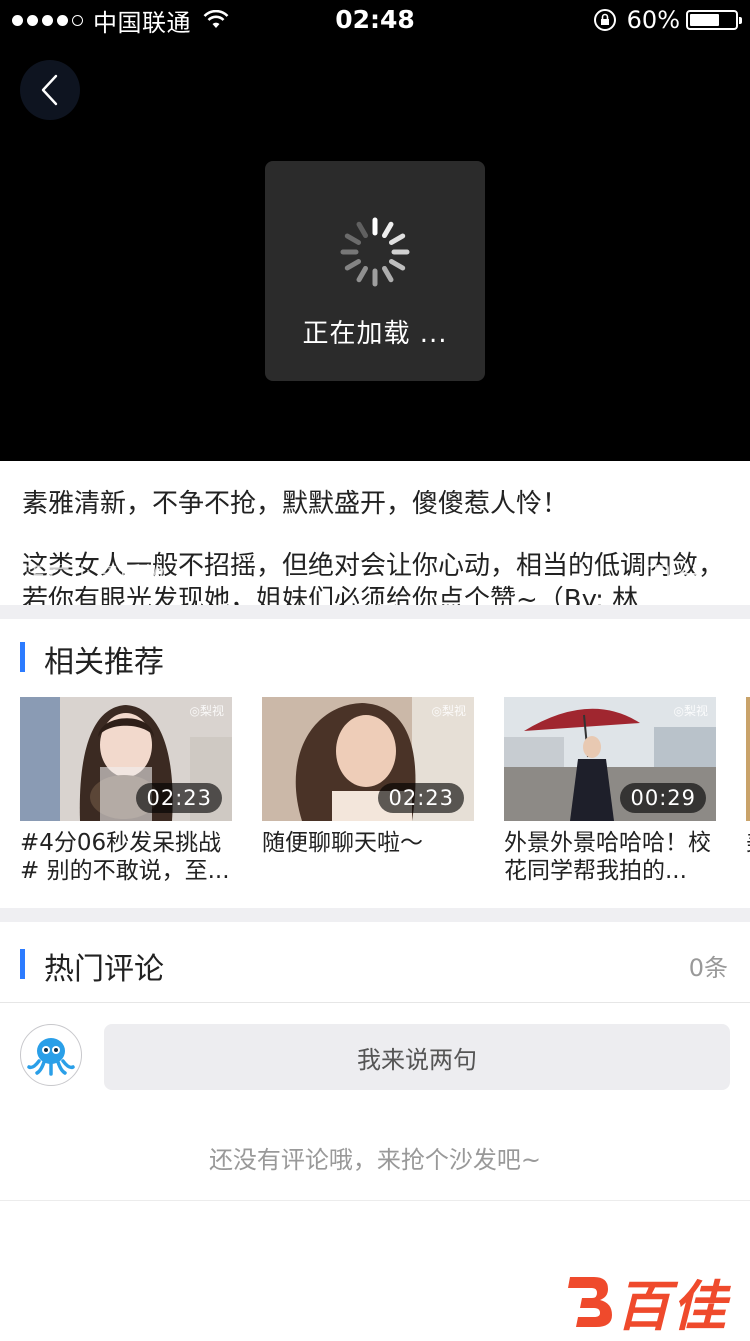 The image size is (750, 1341). Describe the element at coordinates (708, 968) in the screenshot. I see `comment-count: 0条` at that location.